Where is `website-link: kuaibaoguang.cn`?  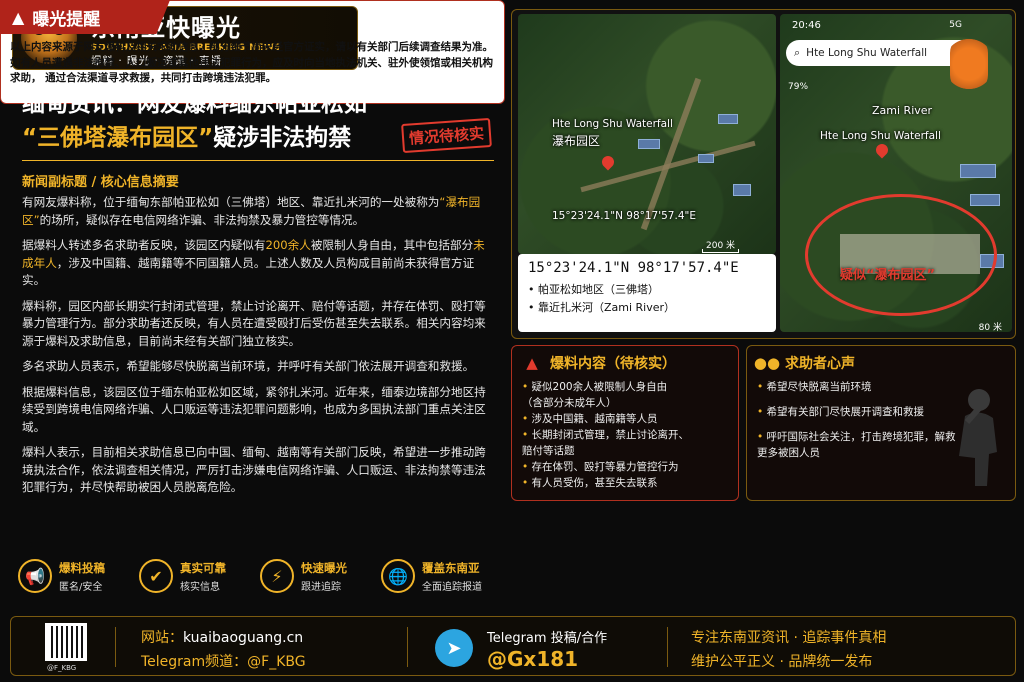
website-link: kuaibaoguang.cn is located at coordinates (243, 638).